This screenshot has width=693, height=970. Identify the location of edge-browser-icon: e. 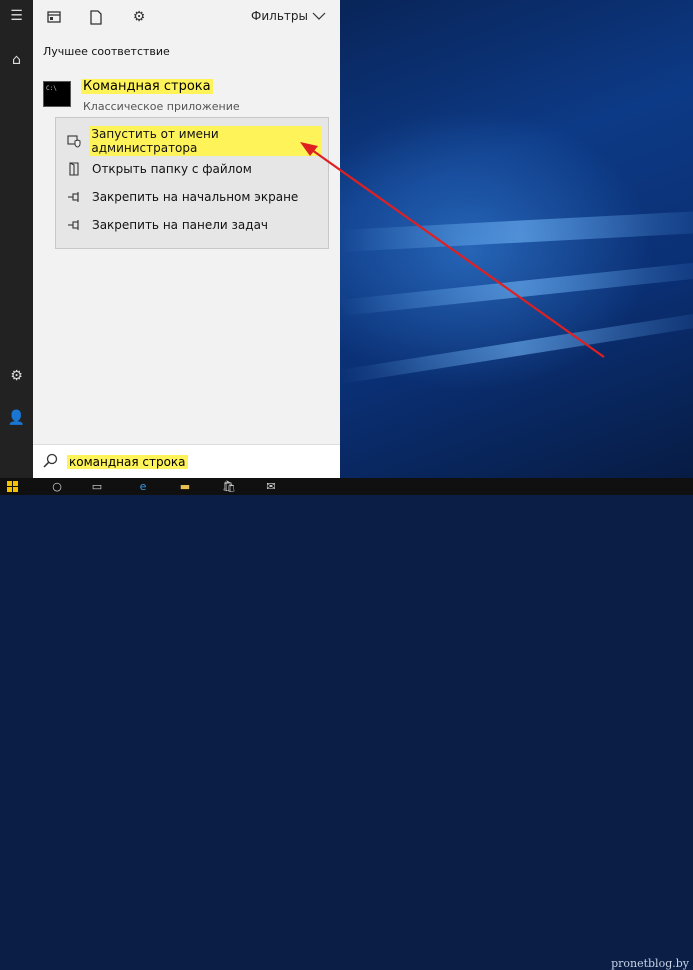
(143, 486).